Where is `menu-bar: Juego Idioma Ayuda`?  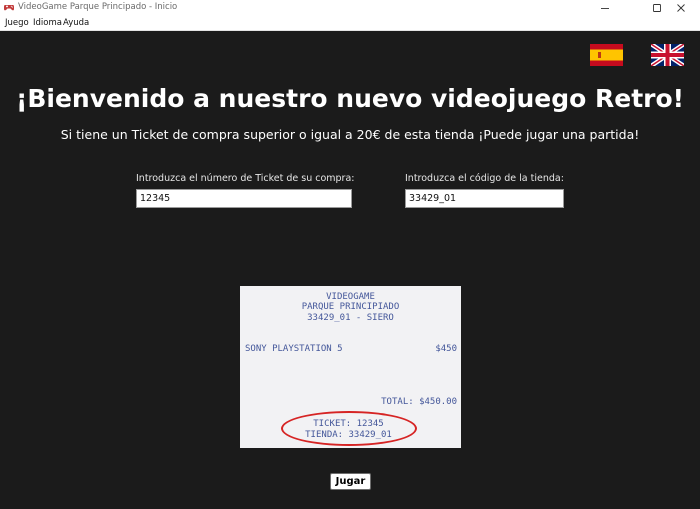
menu-bar: Juego Idioma Ayuda is located at coordinates (350, 23).